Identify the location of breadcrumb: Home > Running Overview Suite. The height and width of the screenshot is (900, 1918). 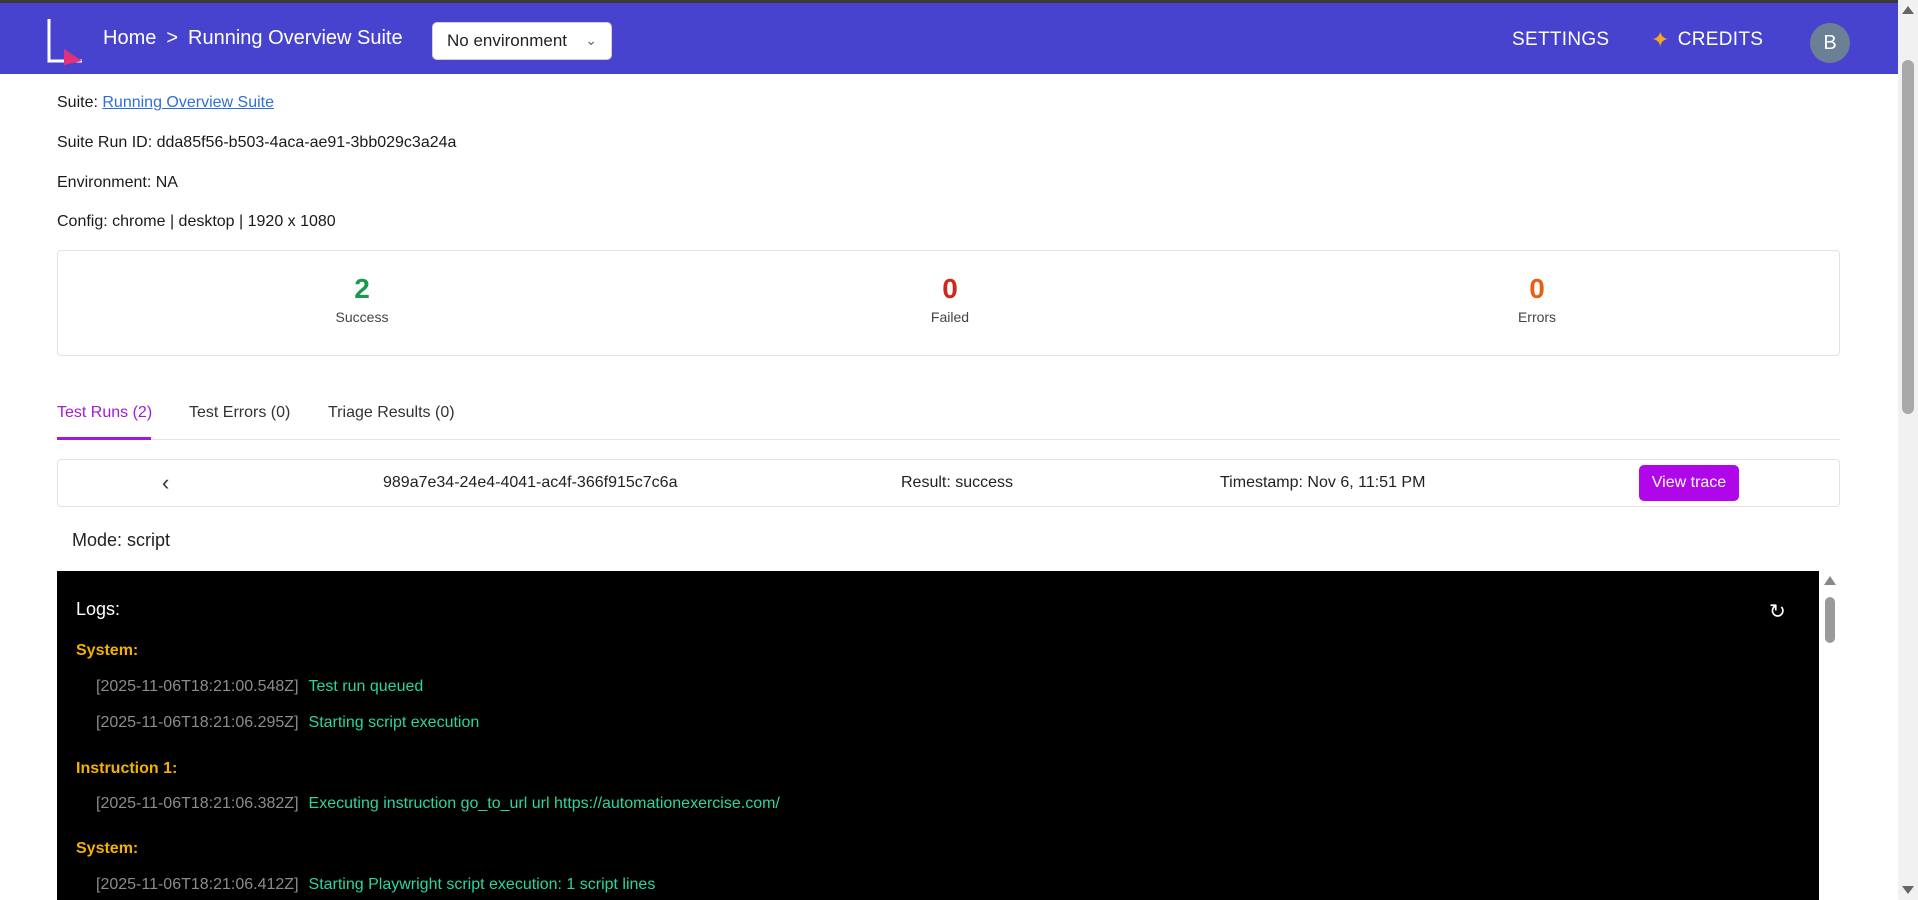
(253, 38).